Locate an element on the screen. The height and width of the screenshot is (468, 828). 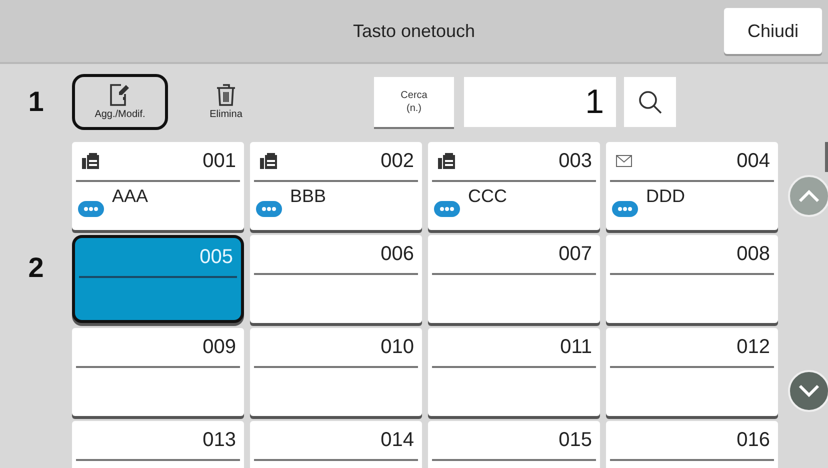
search-icon is located at coordinates (650, 102).